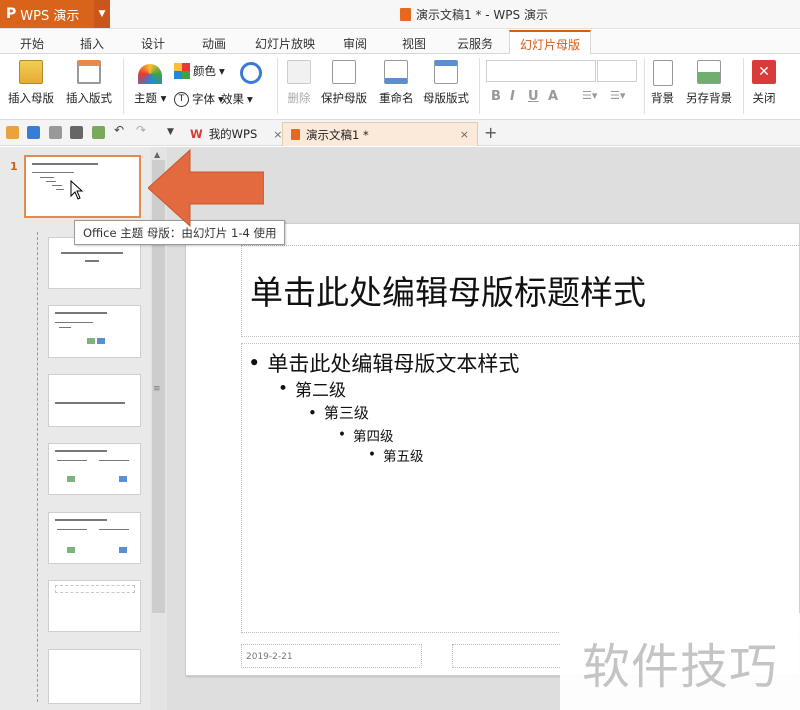 The image size is (800, 710). I want to click on numbered-list-icon: ☰▾, so click(617, 95).